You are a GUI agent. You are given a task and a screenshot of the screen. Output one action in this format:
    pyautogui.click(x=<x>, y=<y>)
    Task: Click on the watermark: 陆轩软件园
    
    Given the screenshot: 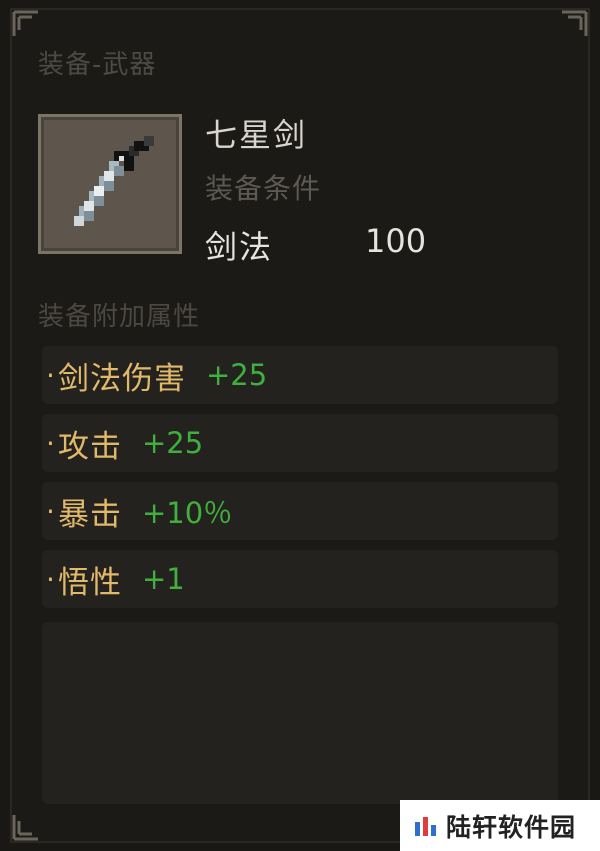 What is the action you would take?
    pyautogui.click(x=500, y=825)
    